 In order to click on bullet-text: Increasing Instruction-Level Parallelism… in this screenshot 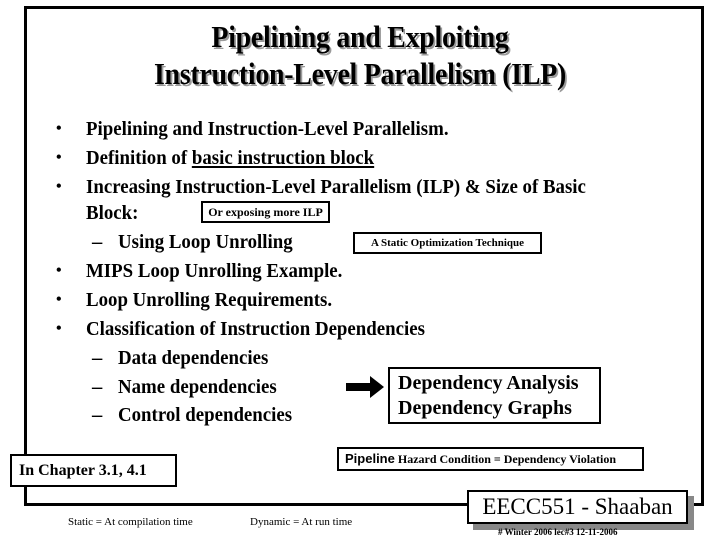, I will do `click(336, 187)`.